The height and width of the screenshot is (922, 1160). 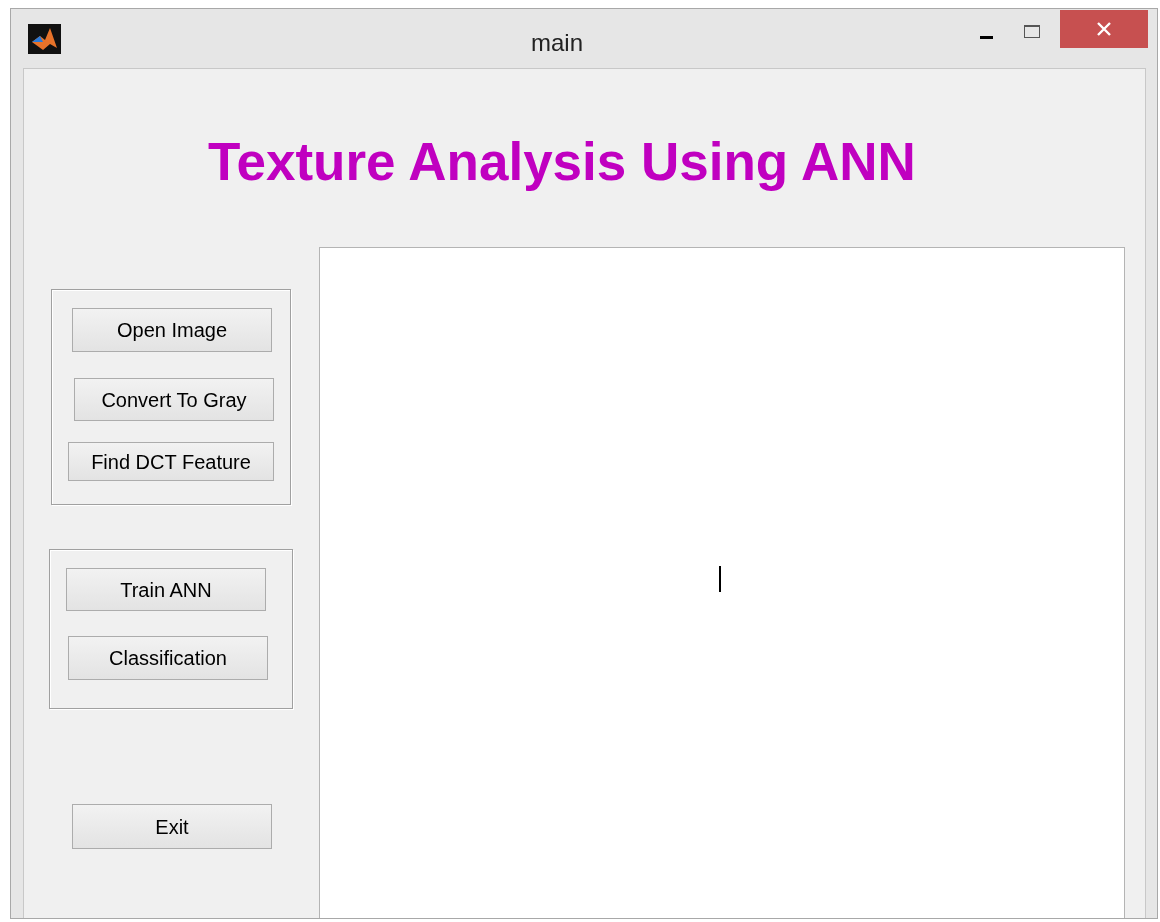 What do you see at coordinates (171, 461) in the screenshot?
I see `action-button: Find DCT Feature` at bounding box center [171, 461].